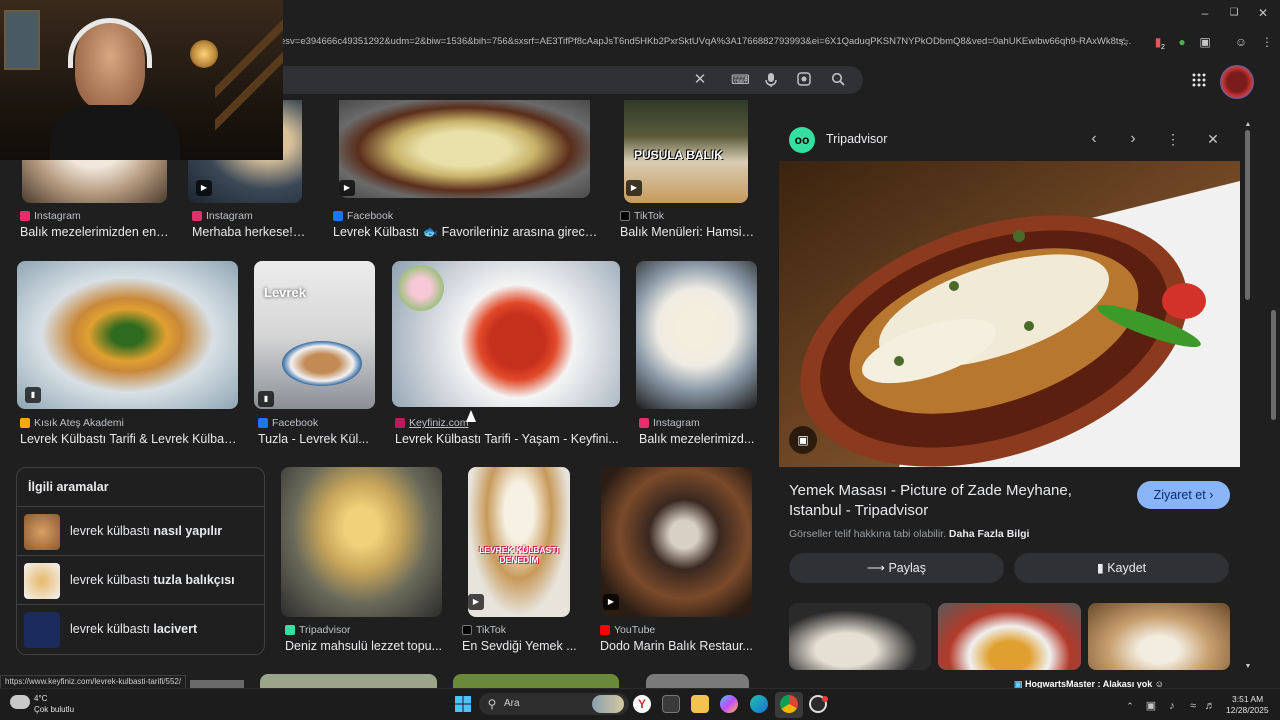  I want to click on profile-icon: ☺, so click(1241, 42).